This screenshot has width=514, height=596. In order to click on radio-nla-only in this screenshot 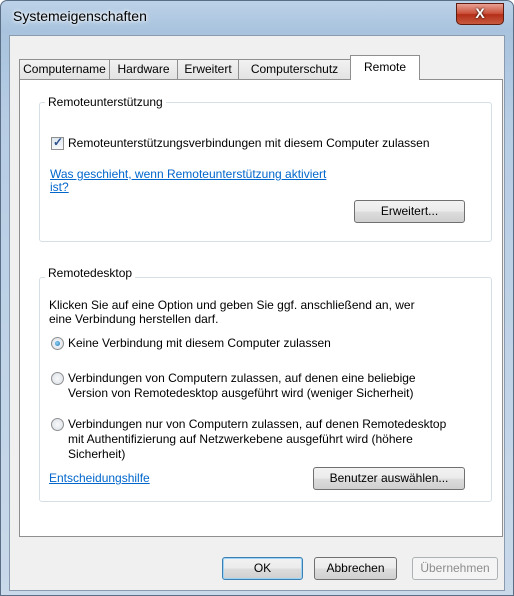, I will do `click(57, 424)`.